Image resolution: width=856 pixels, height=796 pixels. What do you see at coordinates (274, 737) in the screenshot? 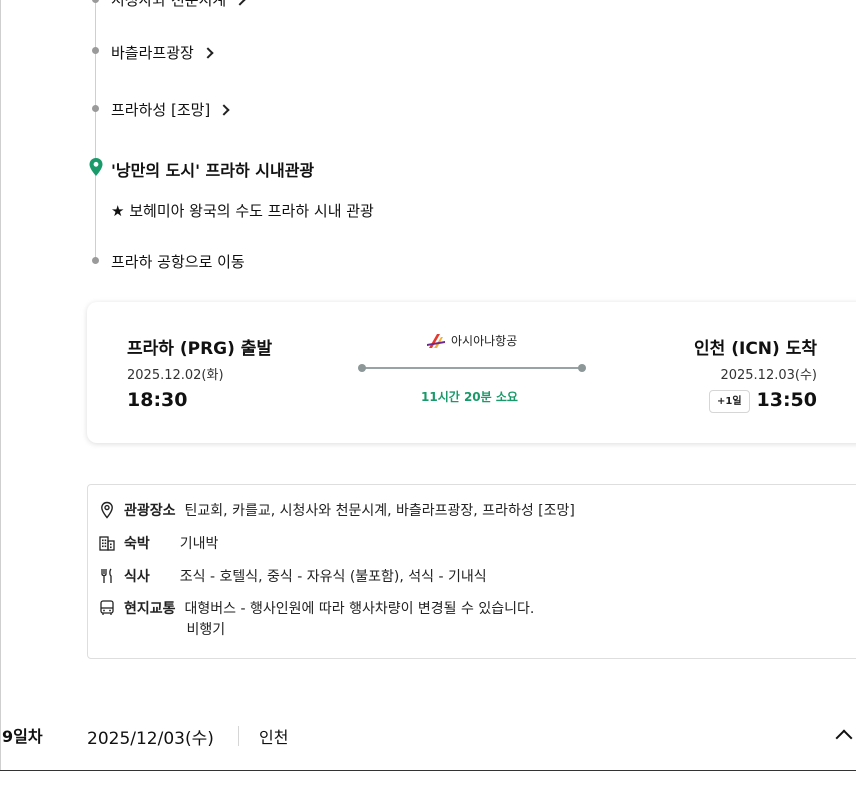
I see `day-city: 인천` at bounding box center [274, 737].